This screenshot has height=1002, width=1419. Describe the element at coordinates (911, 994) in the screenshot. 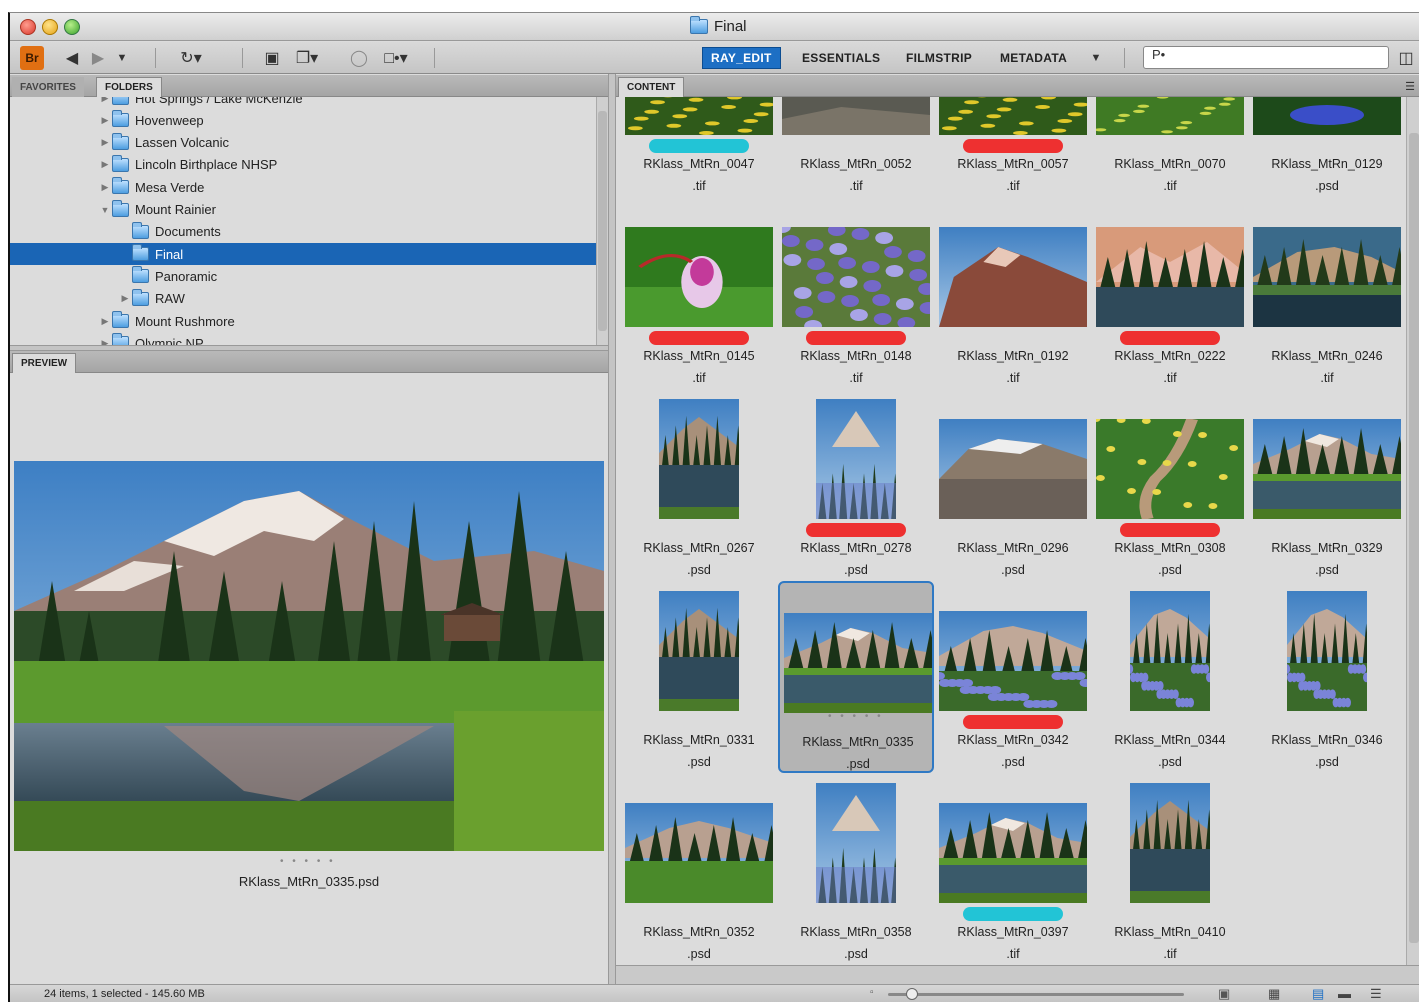

I see `thumbnail-slider-knob` at that location.